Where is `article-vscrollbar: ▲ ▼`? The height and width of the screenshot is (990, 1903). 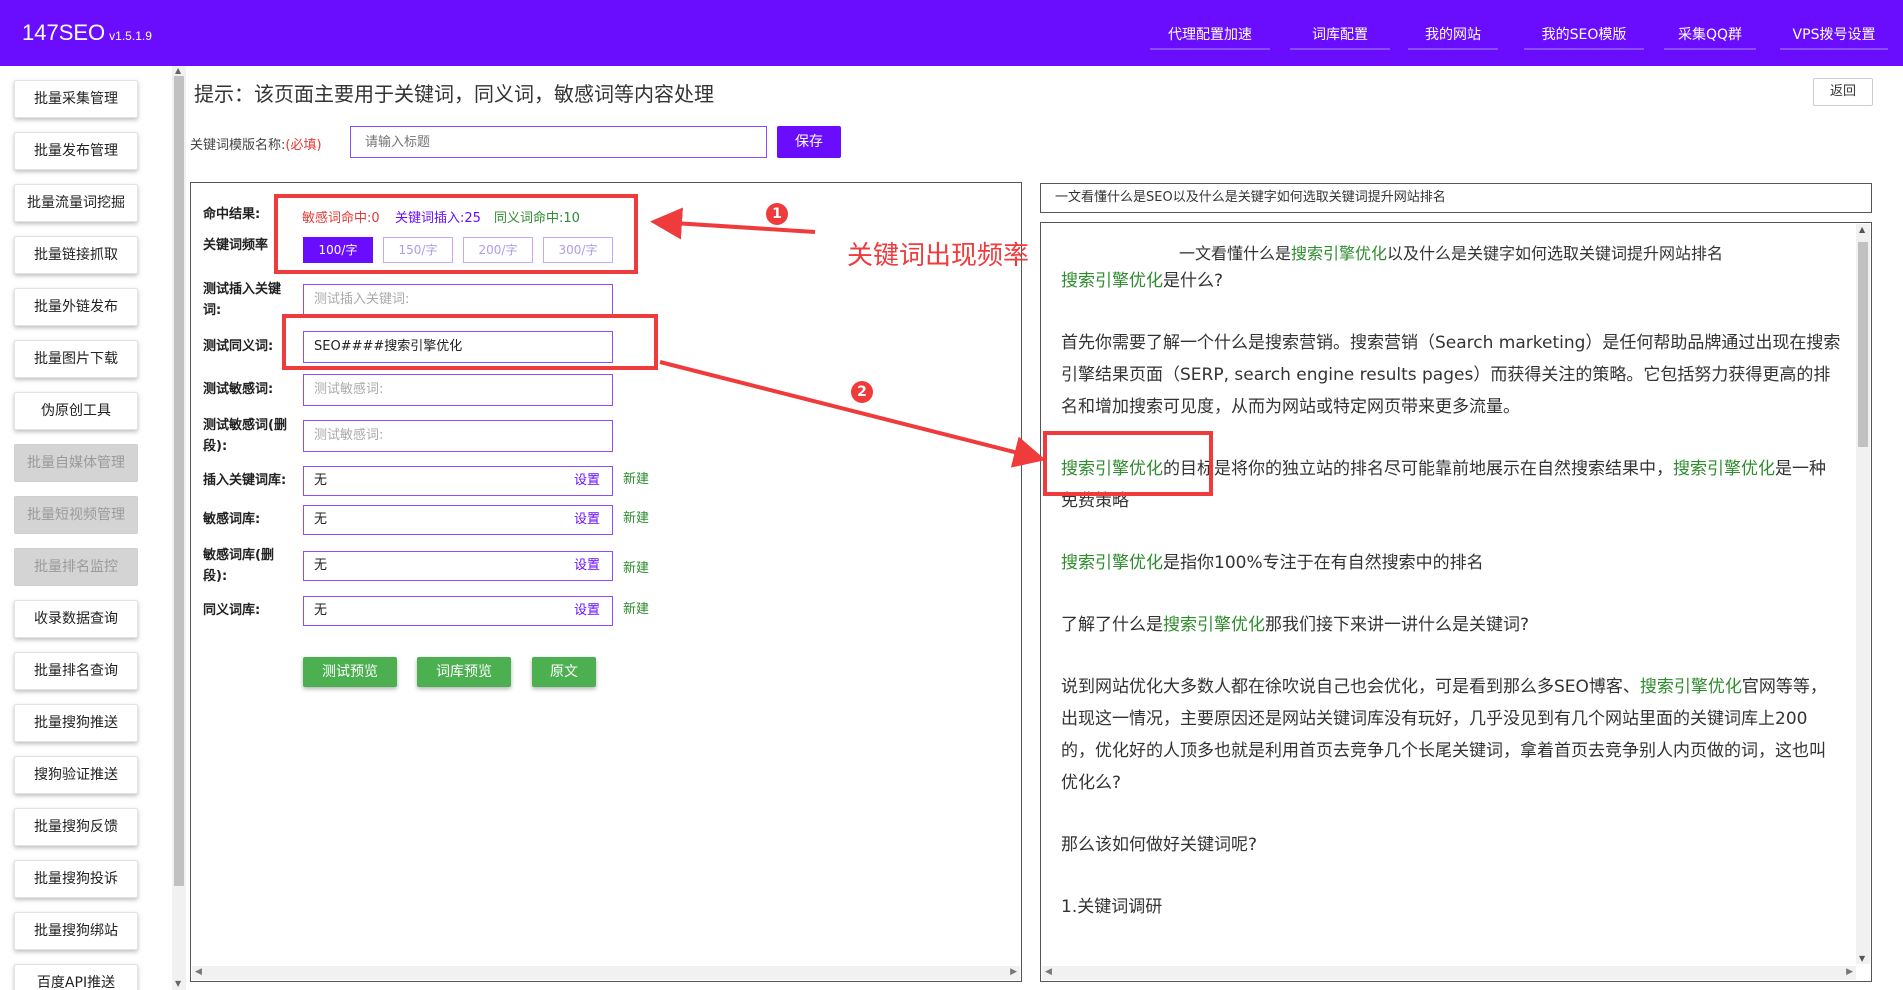
article-vscrollbar: ▲ ▼ is located at coordinates (1863, 594).